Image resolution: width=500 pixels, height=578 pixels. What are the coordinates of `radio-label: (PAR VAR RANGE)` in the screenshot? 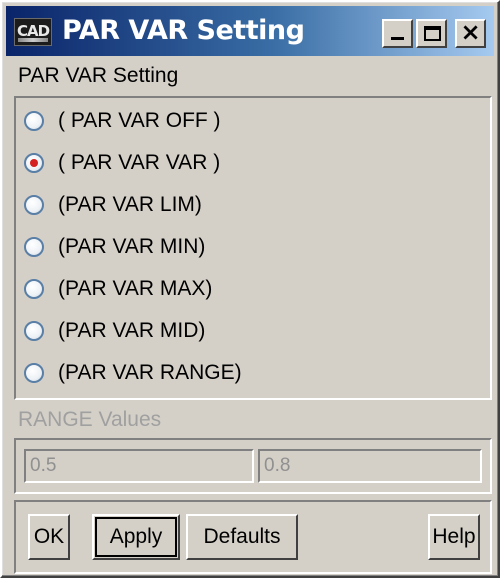 It's located at (150, 372).